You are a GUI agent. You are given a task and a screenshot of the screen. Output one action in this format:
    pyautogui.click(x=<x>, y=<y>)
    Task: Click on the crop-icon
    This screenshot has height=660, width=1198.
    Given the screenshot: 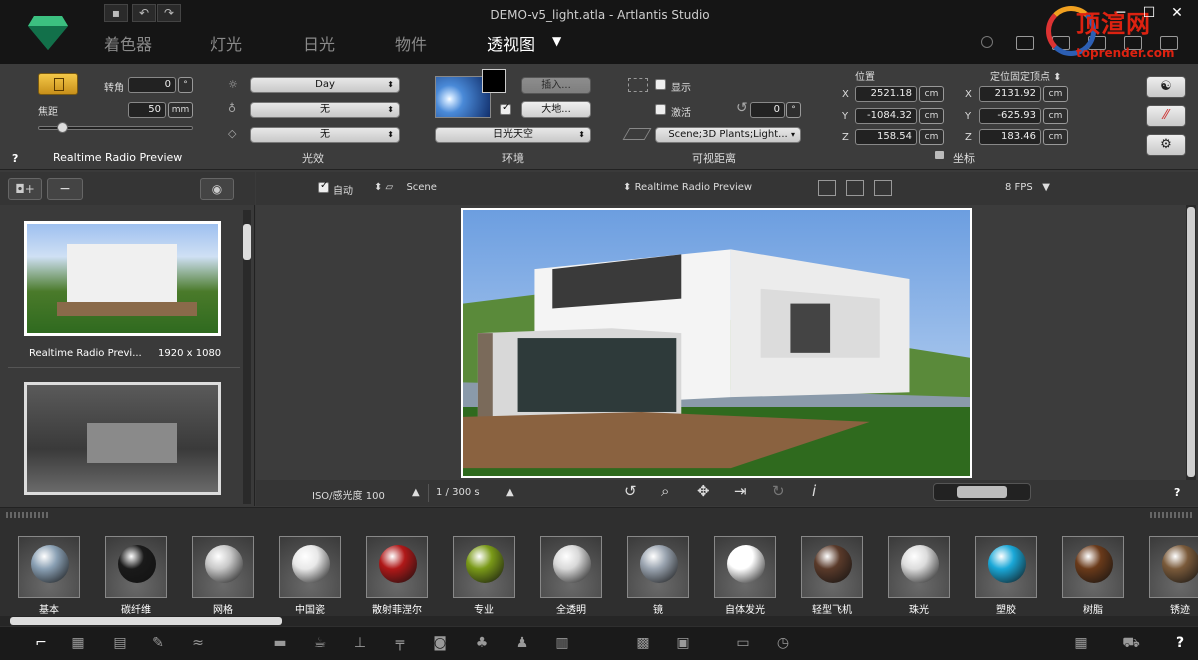 What is the action you would take?
    pyautogui.click(x=1025, y=43)
    